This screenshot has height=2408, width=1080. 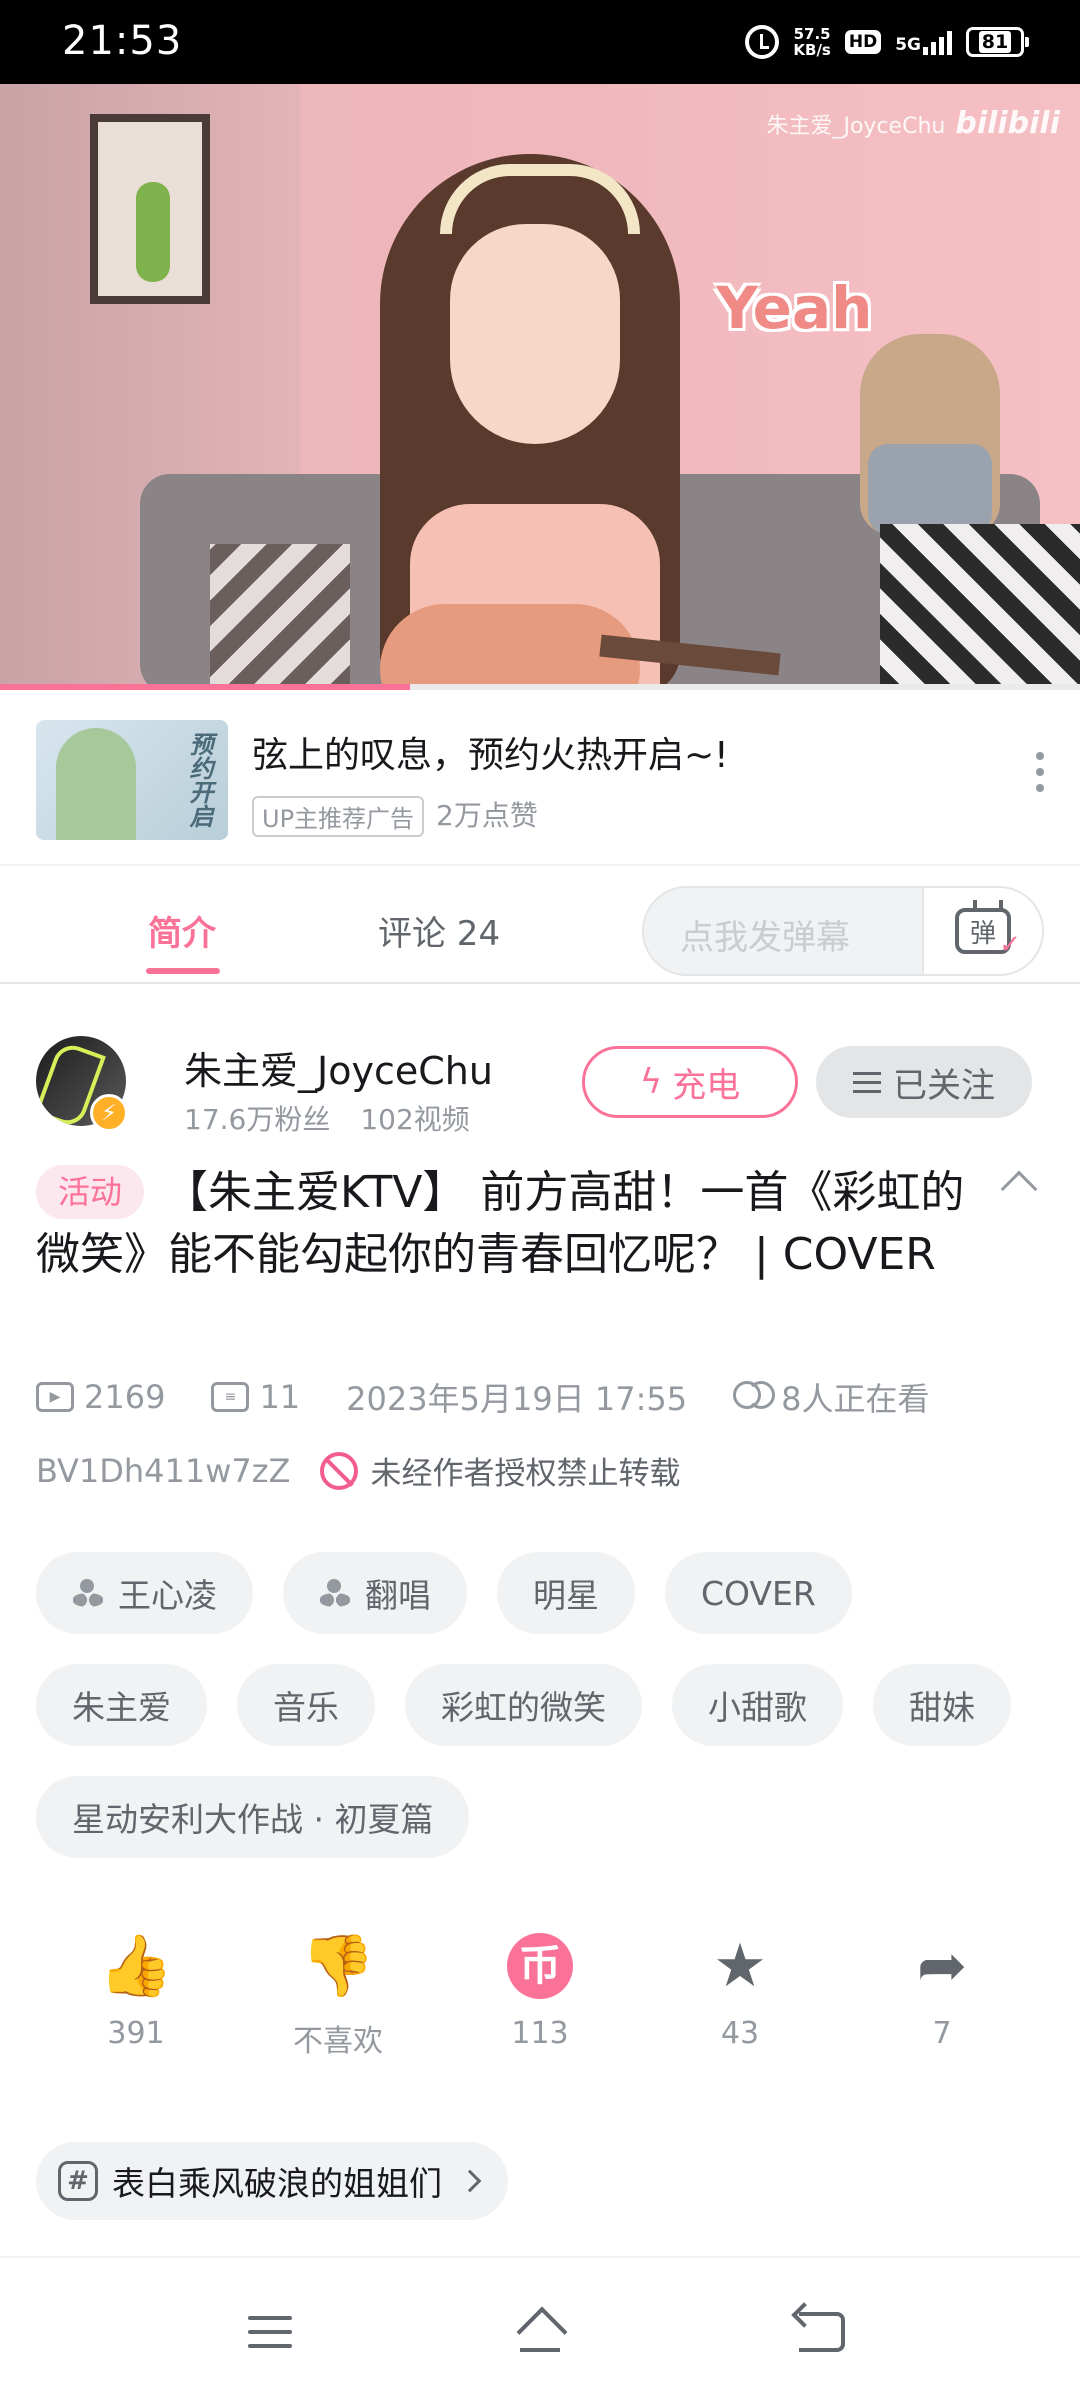 I want to click on favorite-button: ★ 43, so click(x=740, y=1990).